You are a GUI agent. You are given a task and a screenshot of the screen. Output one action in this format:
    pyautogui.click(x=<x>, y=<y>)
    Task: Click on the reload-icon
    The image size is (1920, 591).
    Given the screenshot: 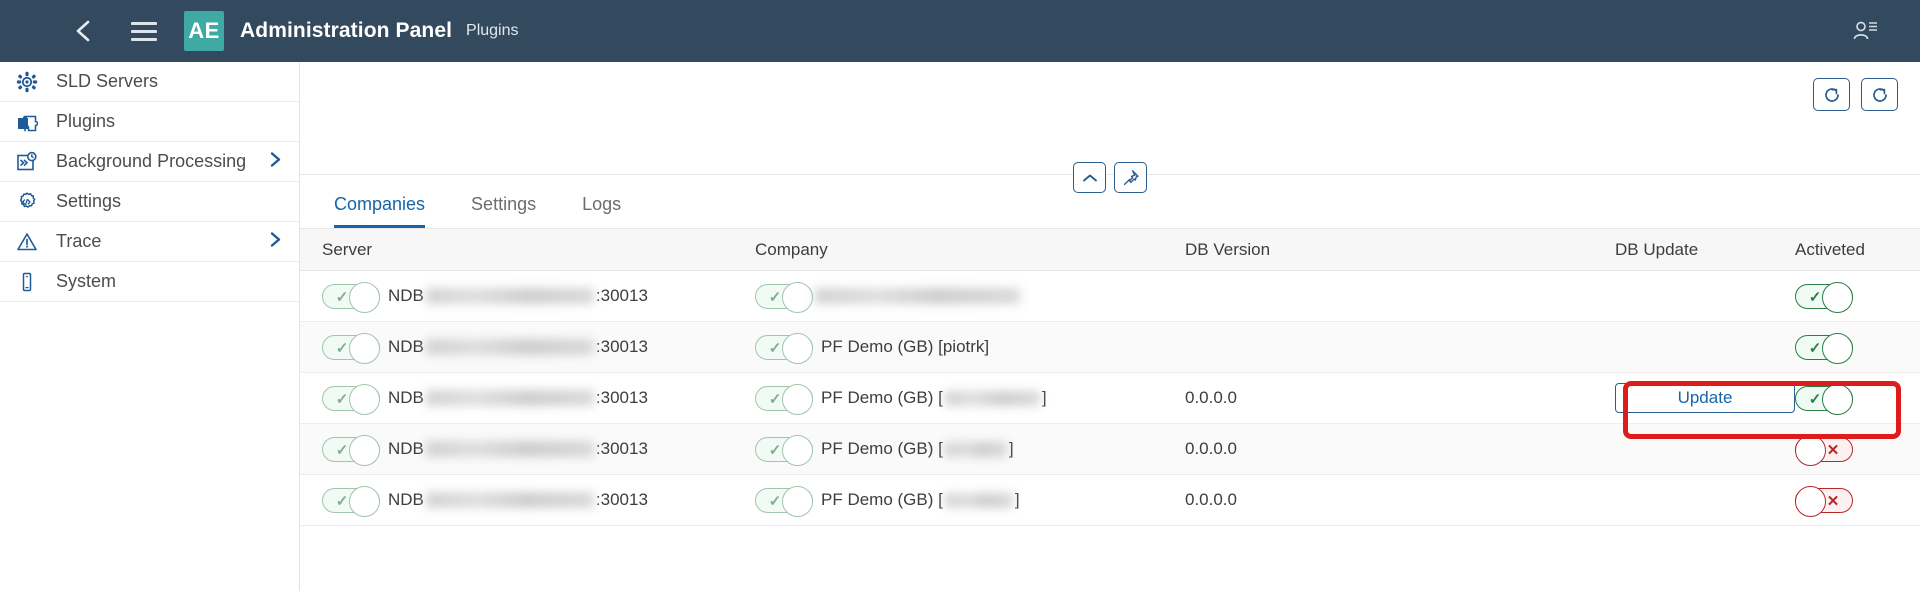 What is the action you would take?
    pyautogui.click(x=1879, y=94)
    